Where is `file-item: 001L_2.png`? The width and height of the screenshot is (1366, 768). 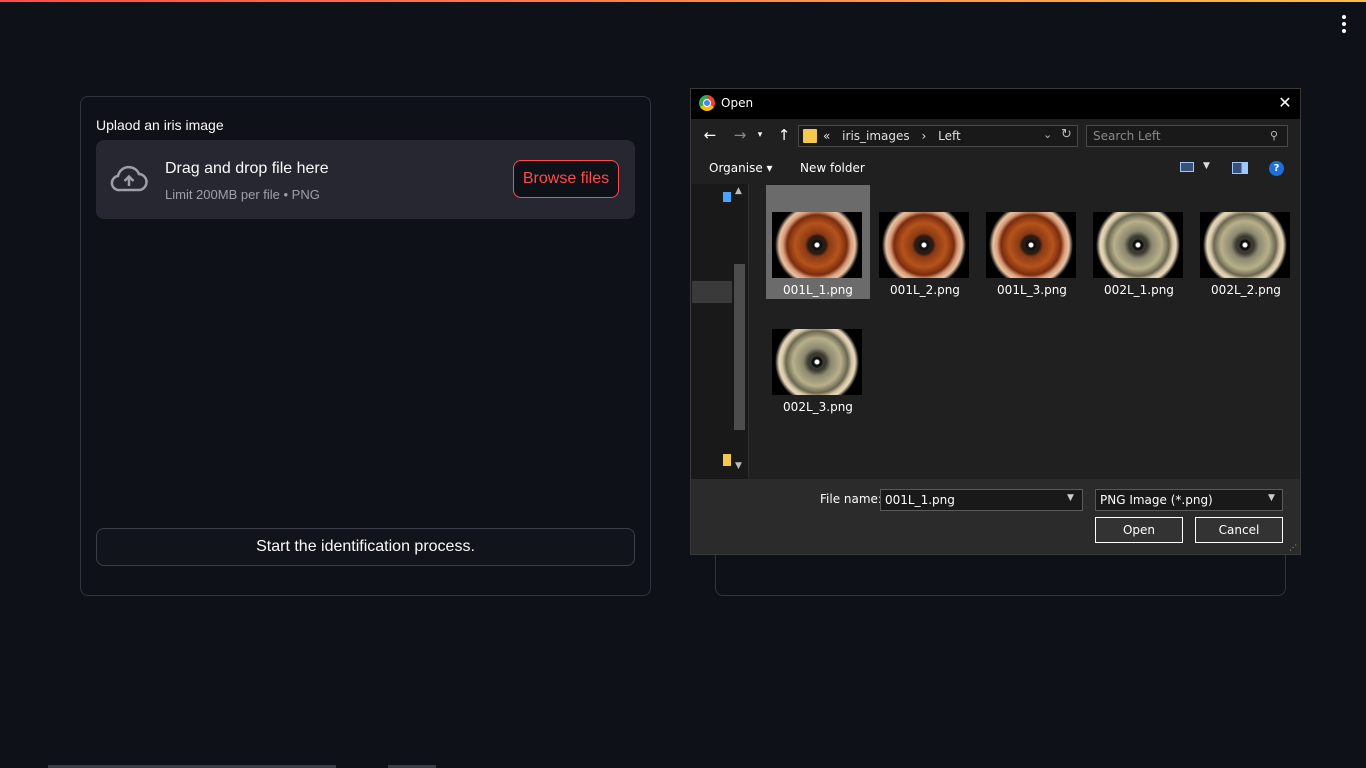 file-item: 001L_2.png is located at coordinates (925, 242).